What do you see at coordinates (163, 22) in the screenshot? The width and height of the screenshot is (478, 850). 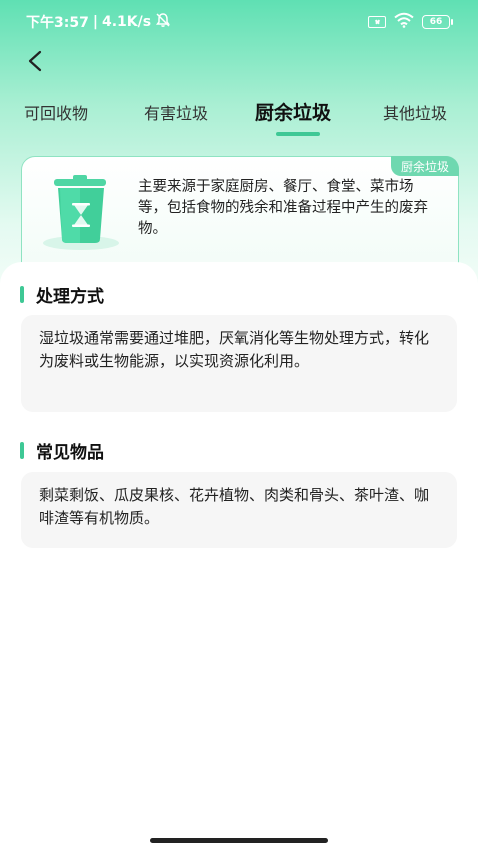 I see `mute-bell-icon` at bounding box center [163, 22].